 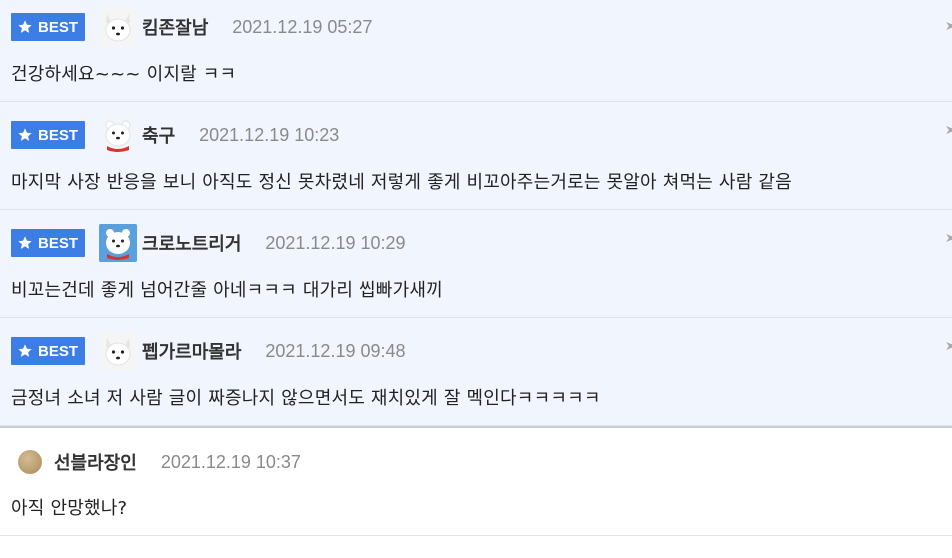 I want to click on comment-author: 선블라장인, so click(x=95, y=462).